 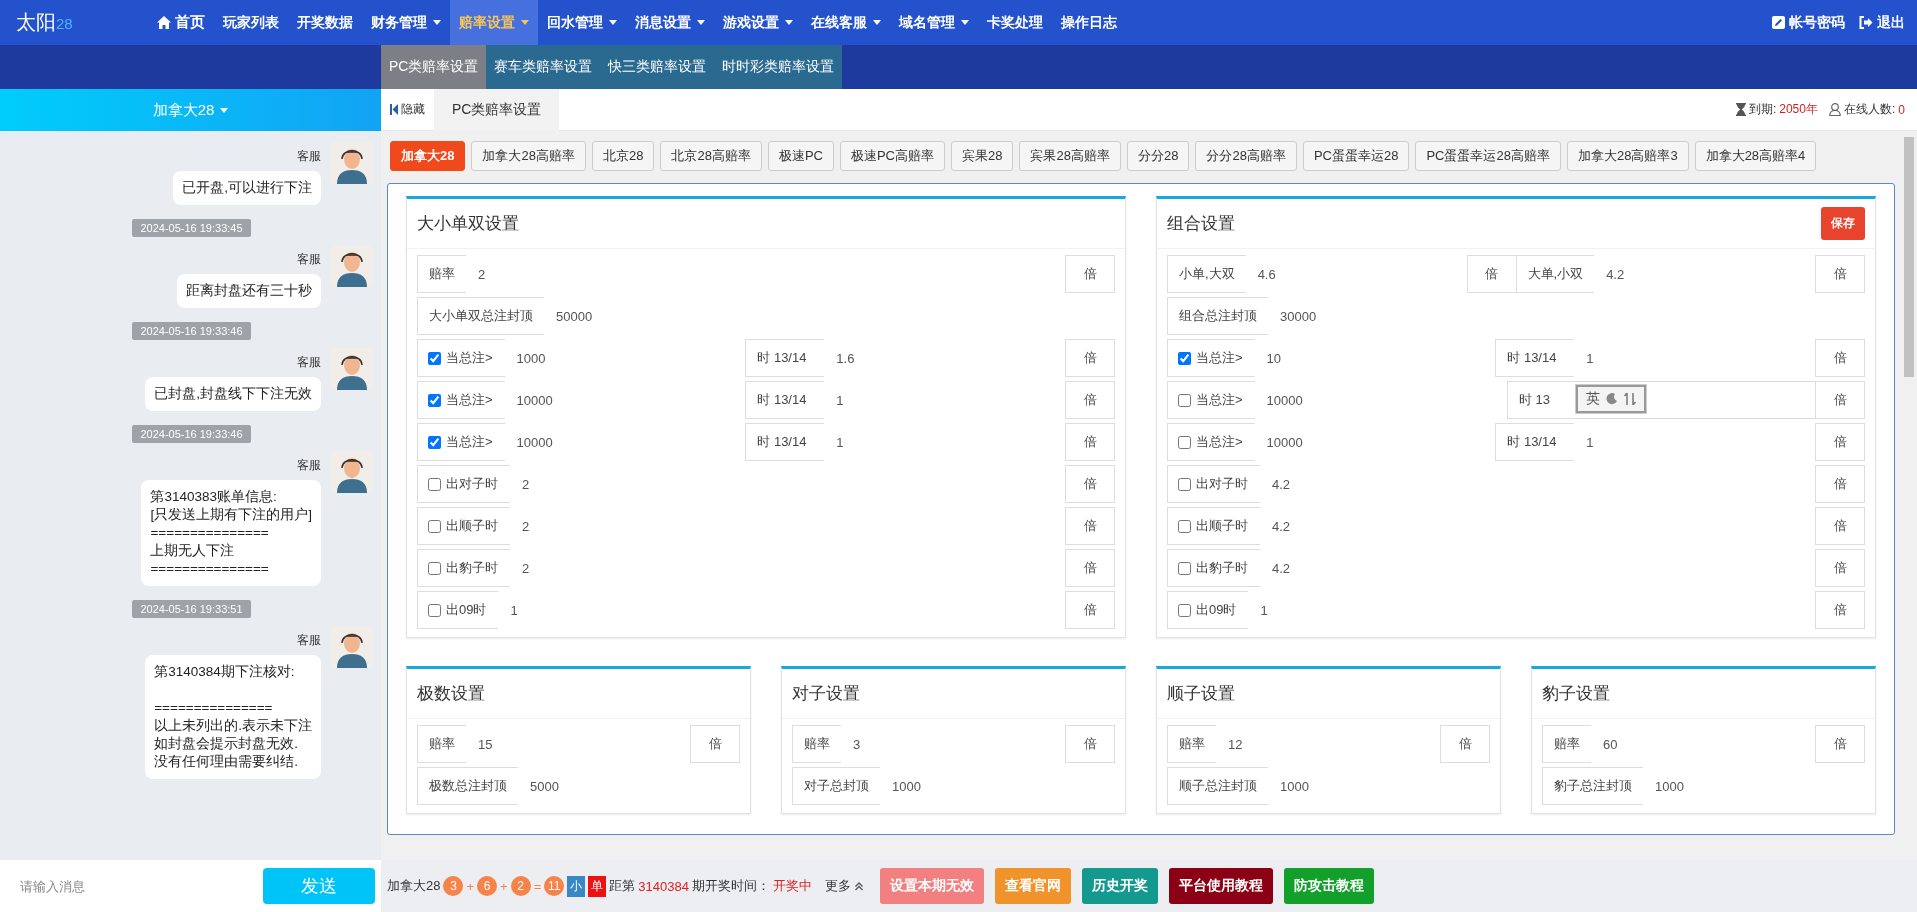 I want to click on game-tab: 宾果28高赔率, so click(x=1070, y=156).